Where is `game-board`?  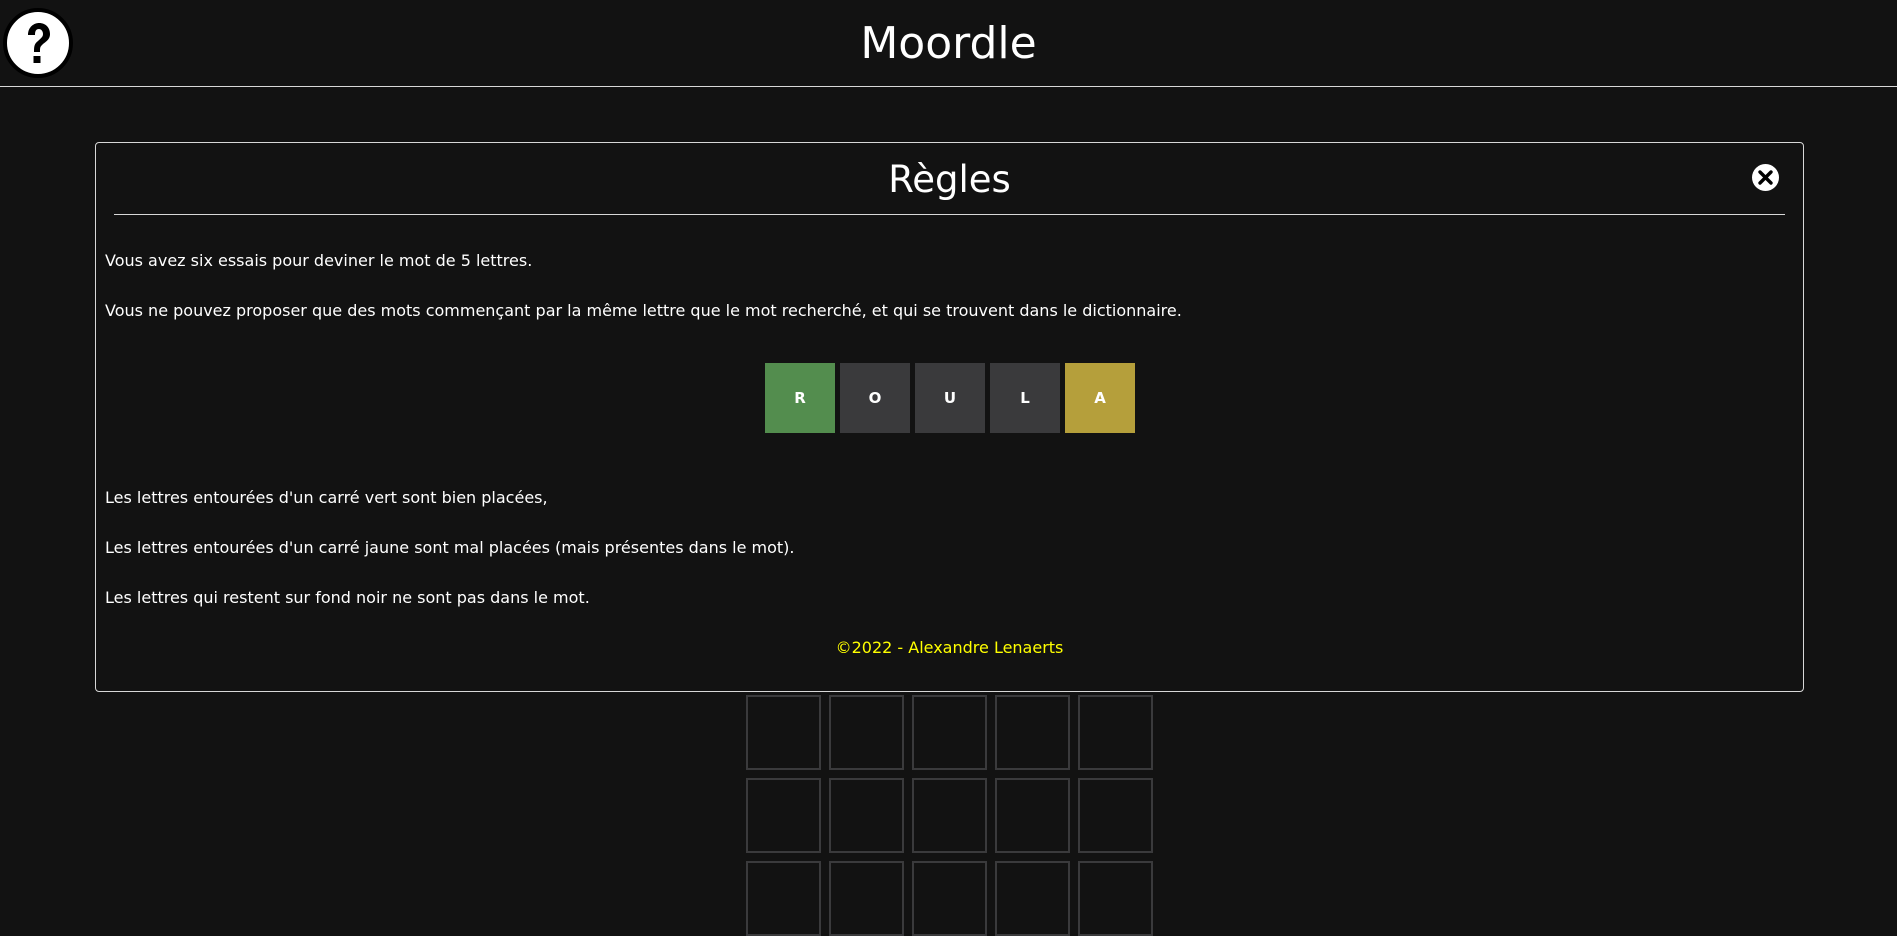
game-board is located at coordinates (949, 815).